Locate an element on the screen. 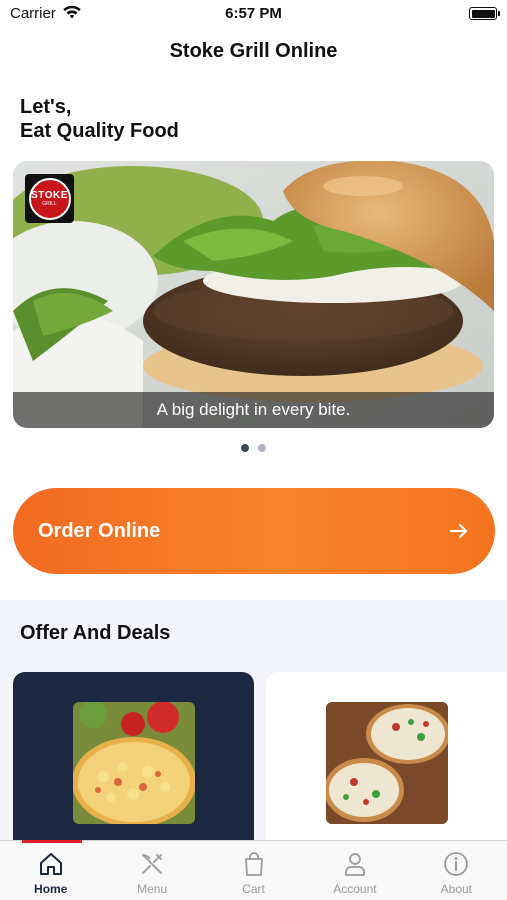 Image resolution: width=507 pixels, height=900 pixels. tab-home: Home is located at coordinates (50, 870).